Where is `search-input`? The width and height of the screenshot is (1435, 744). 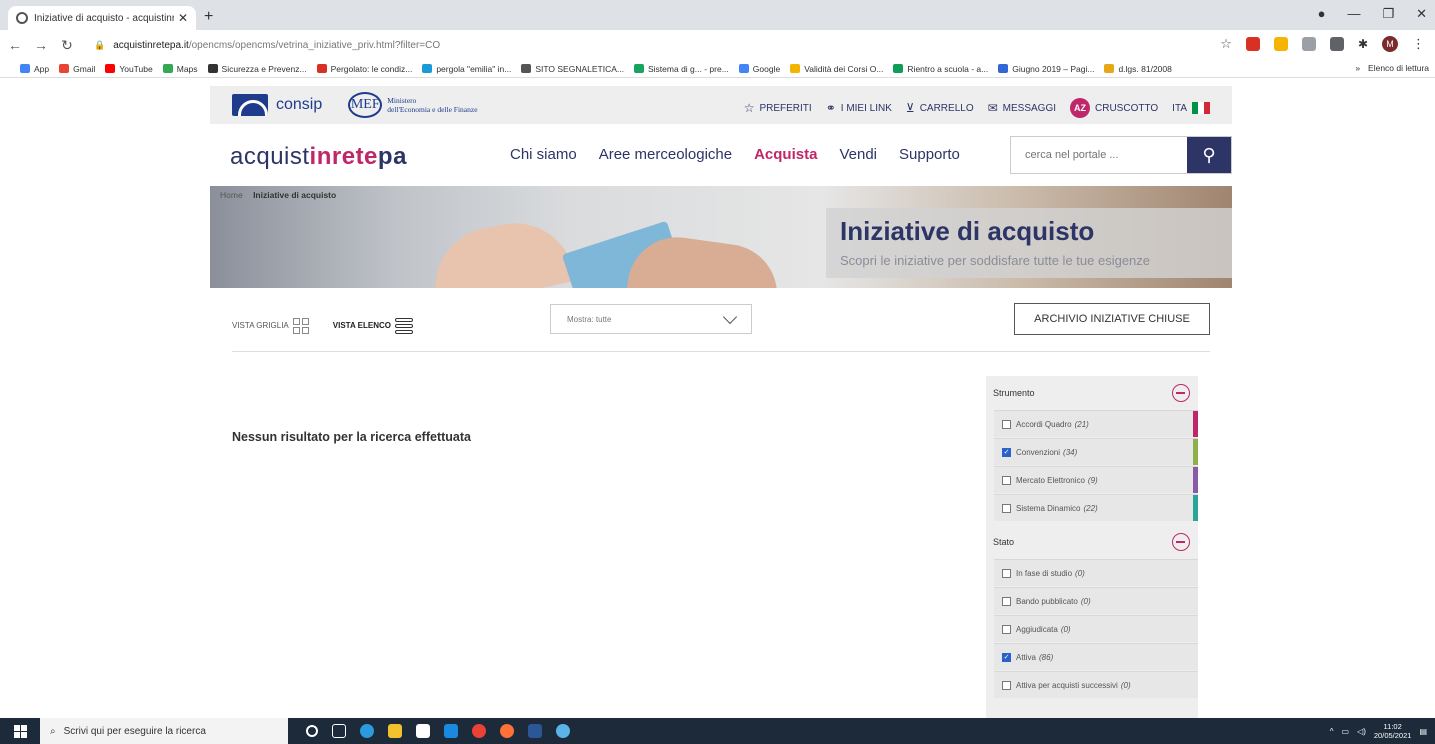 search-input is located at coordinates (1099, 155).